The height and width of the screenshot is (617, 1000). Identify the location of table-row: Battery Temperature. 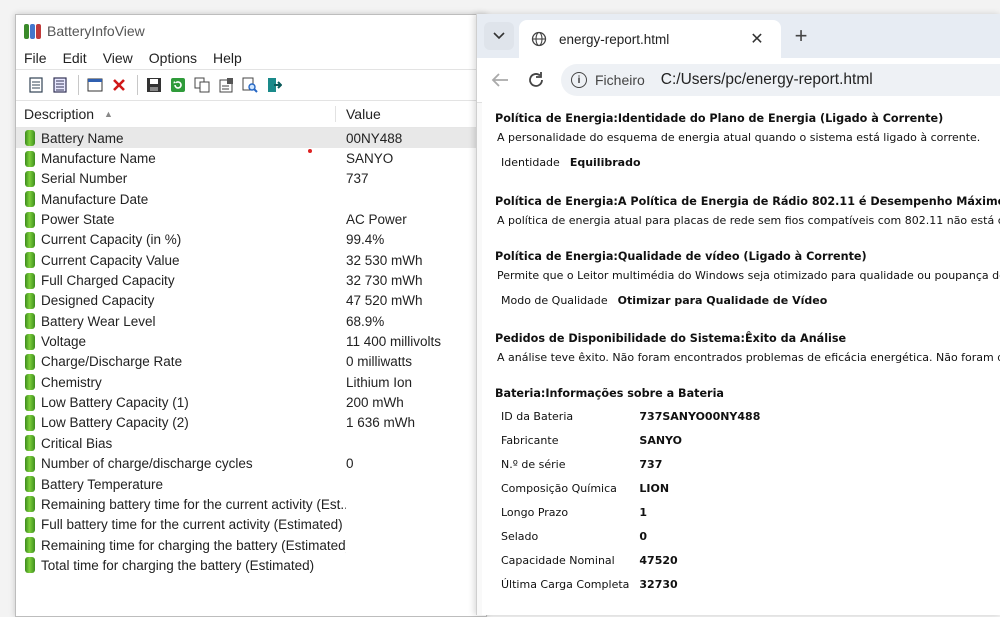
(251, 484).